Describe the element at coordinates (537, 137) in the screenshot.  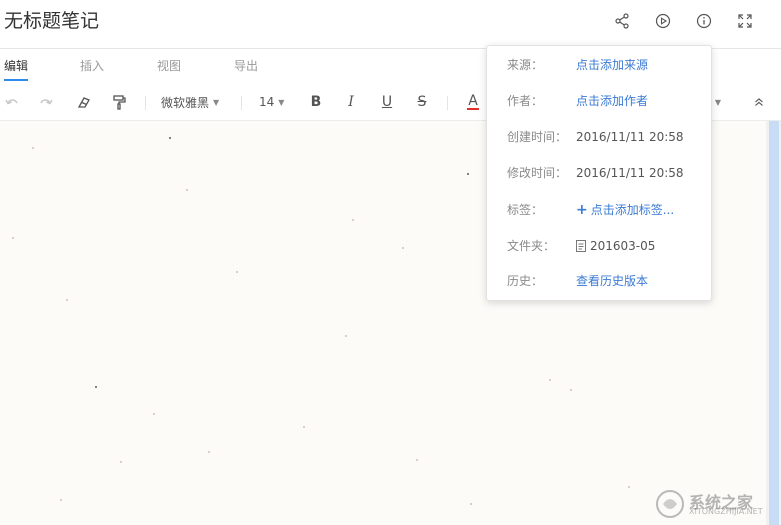
I see `created-label: 创建时间：` at that location.